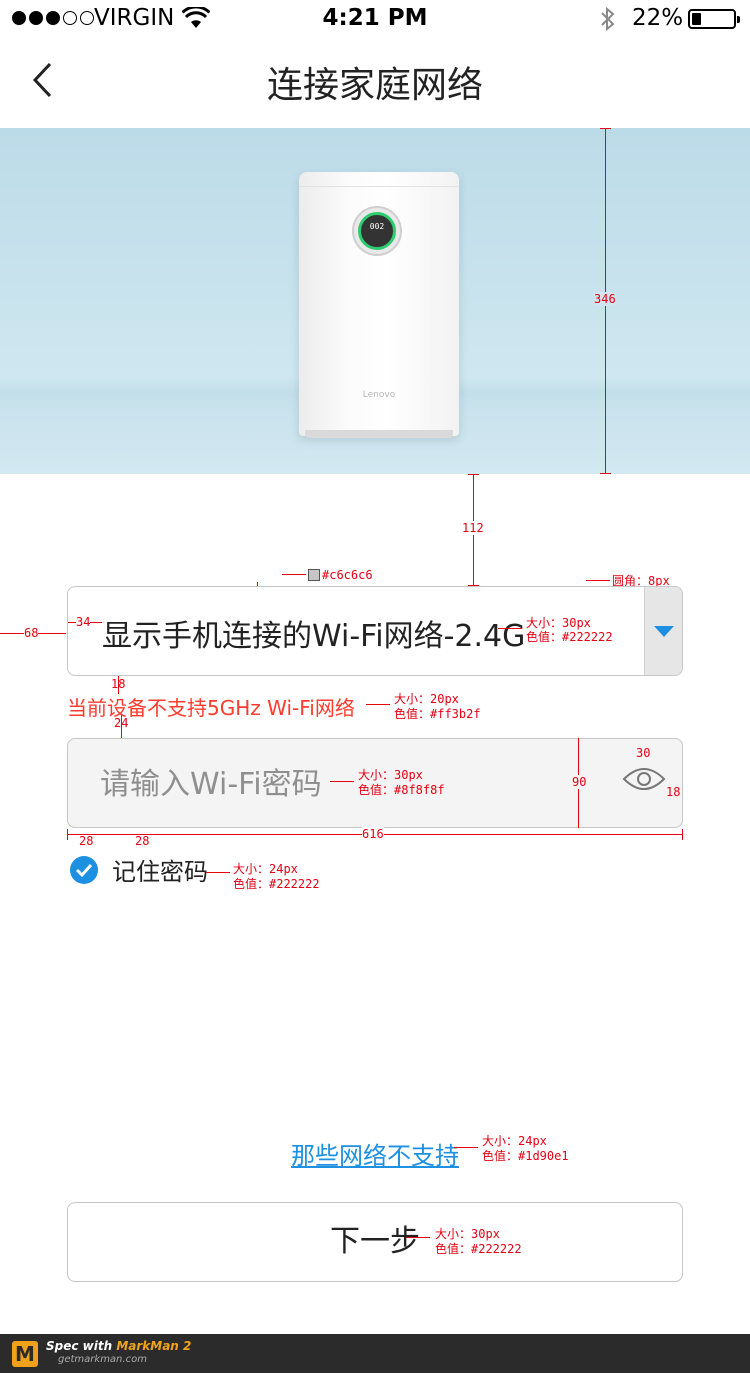 Image resolution: width=750 pixels, height=1373 pixels. I want to click on markman-url: getmarkman.com, so click(102, 1359).